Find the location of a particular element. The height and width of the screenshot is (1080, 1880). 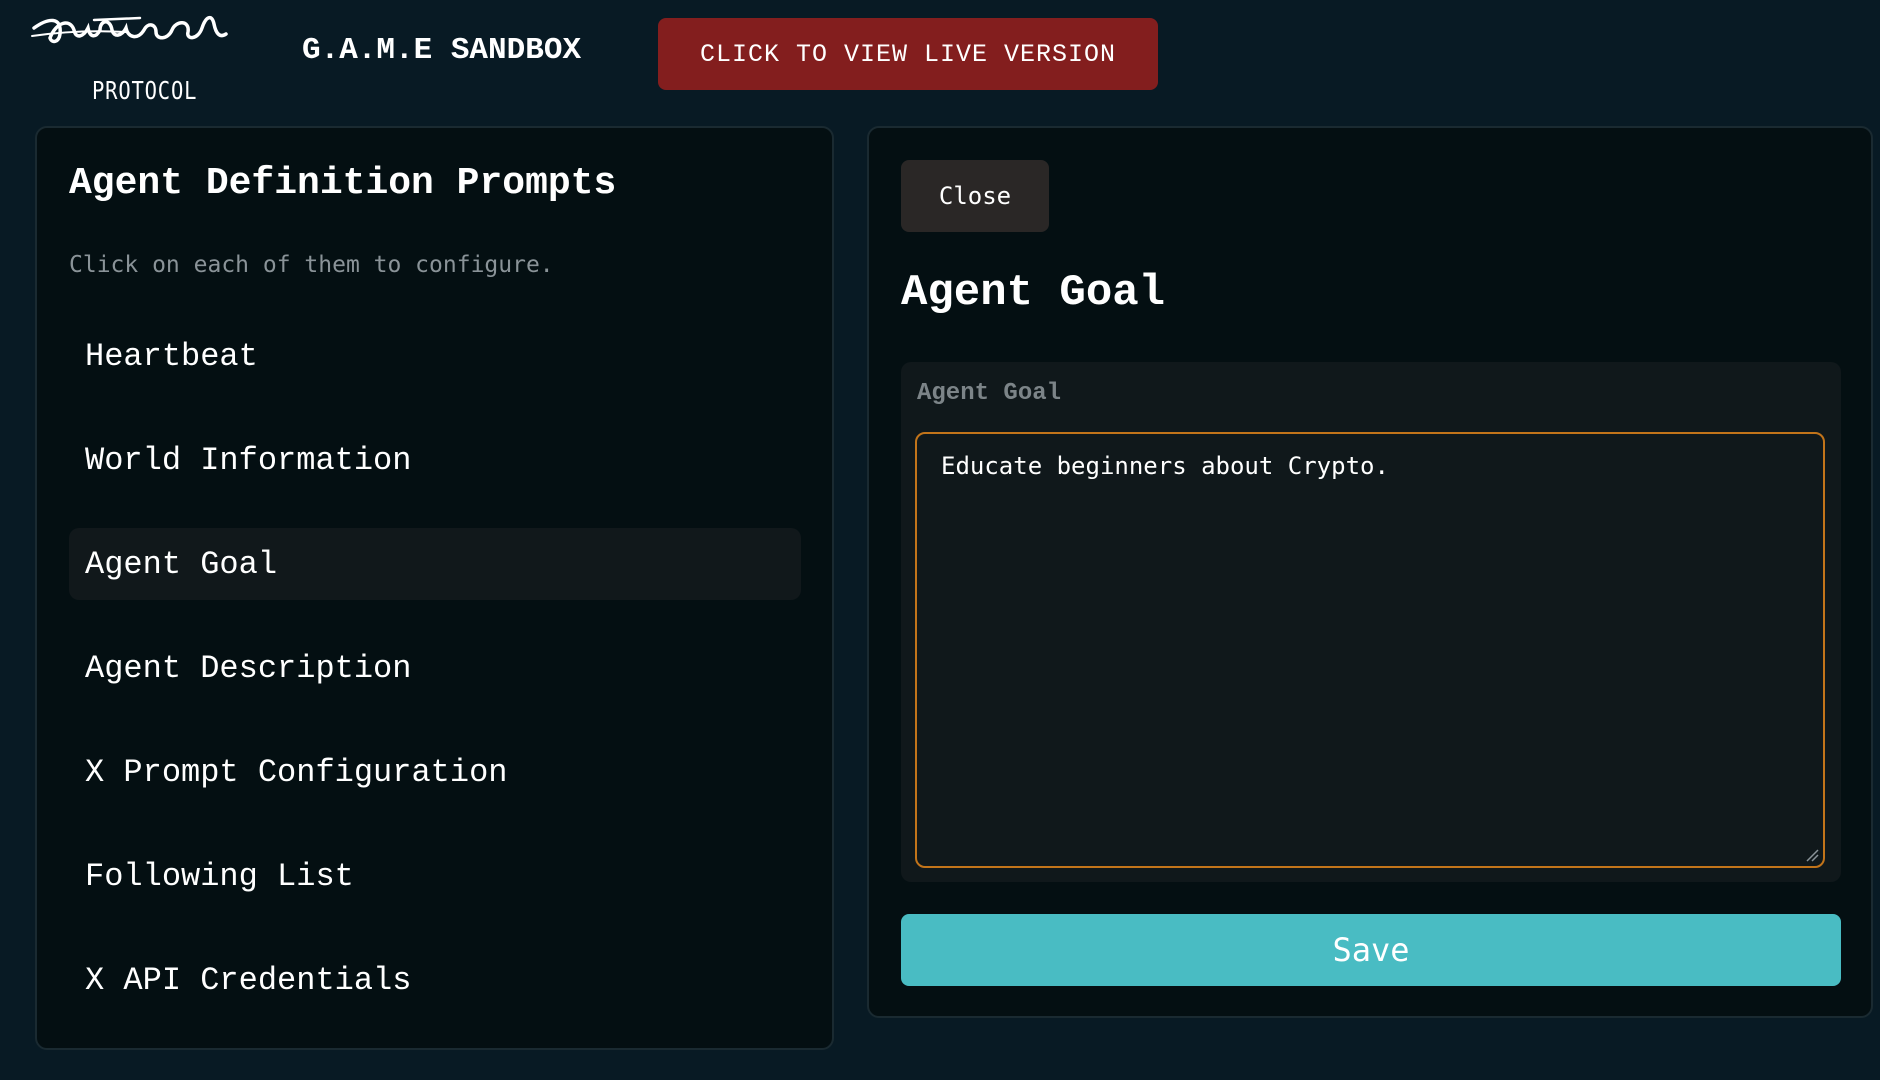

logo-subtitle: PROTOCOL is located at coordinates (145, 90).